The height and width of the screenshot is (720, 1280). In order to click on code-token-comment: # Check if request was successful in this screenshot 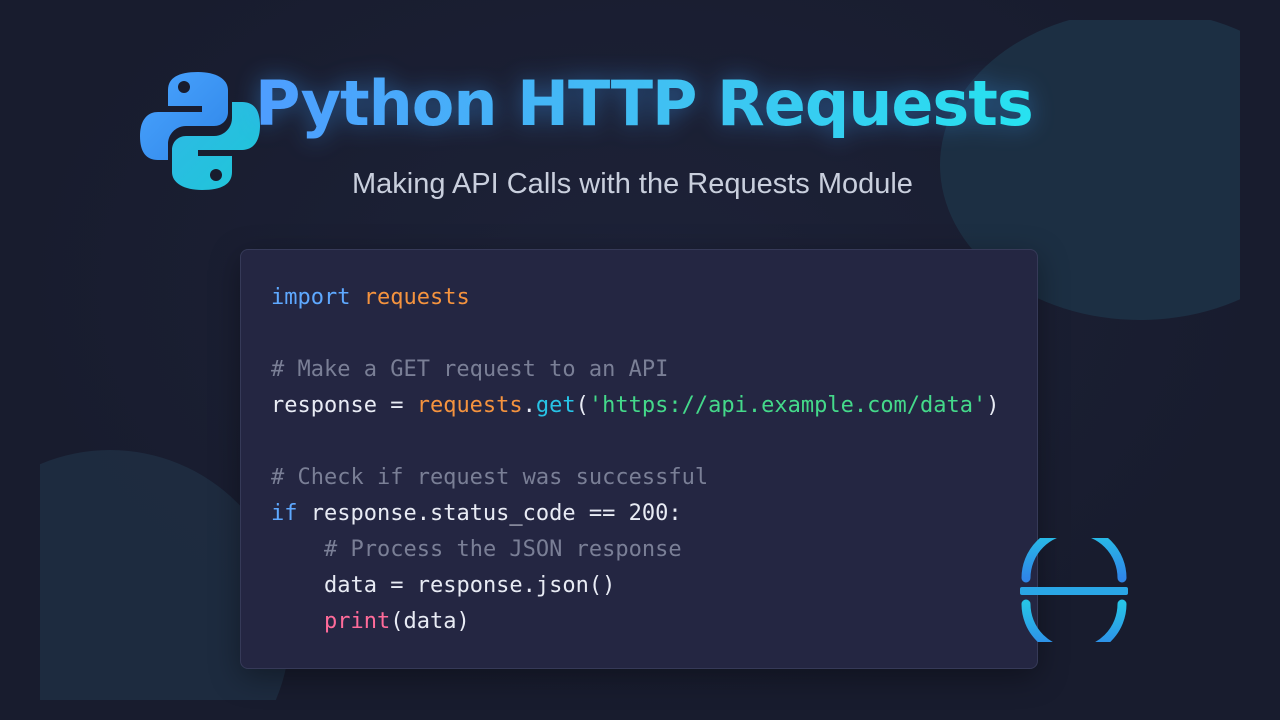, I will do `click(490, 477)`.